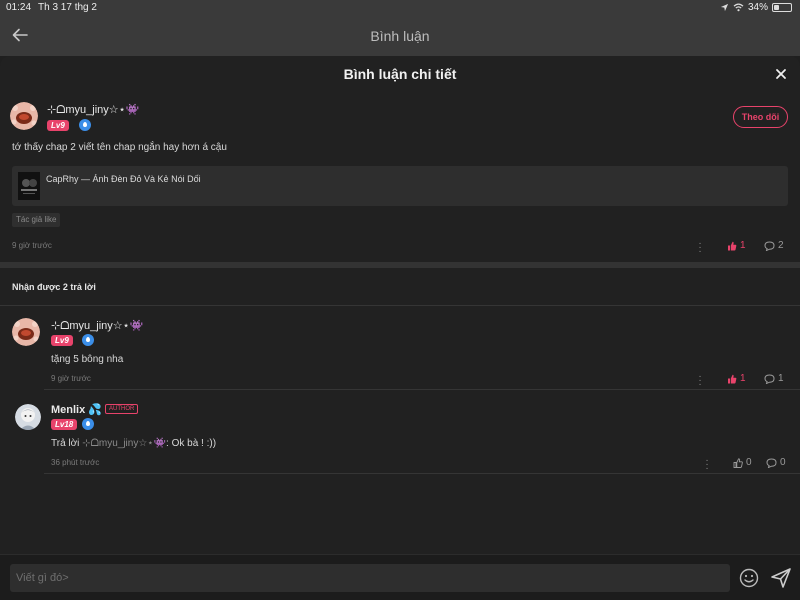 The image size is (800, 600). I want to click on battery-percent: 34%, so click(757, 7).